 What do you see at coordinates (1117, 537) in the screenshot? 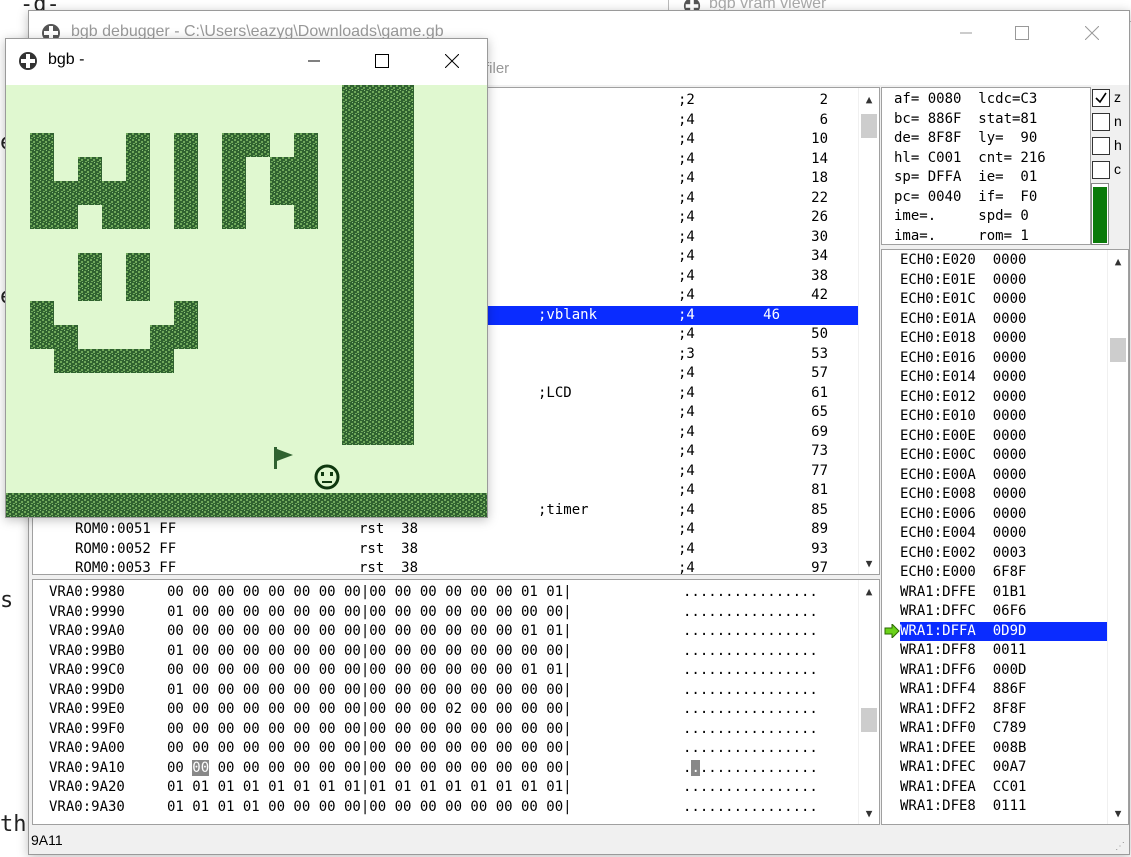
I see `stack-scrollbar: ▲ ▼` at bounding box center [1117, 537].